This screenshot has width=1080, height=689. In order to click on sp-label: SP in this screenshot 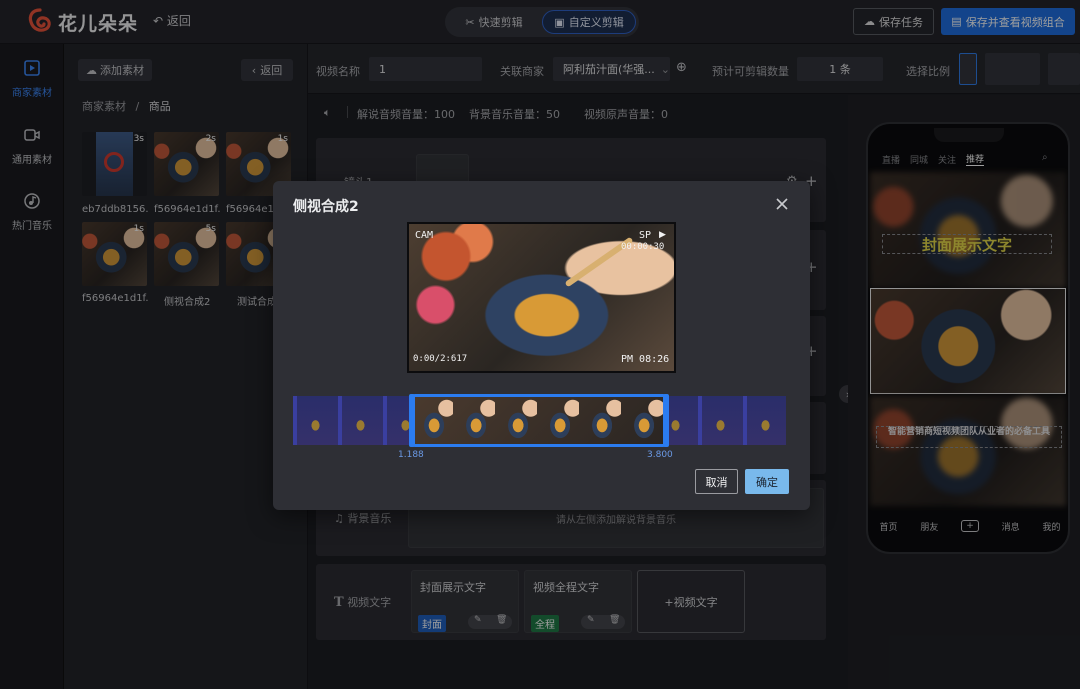, I will do `click(645, 235)`.